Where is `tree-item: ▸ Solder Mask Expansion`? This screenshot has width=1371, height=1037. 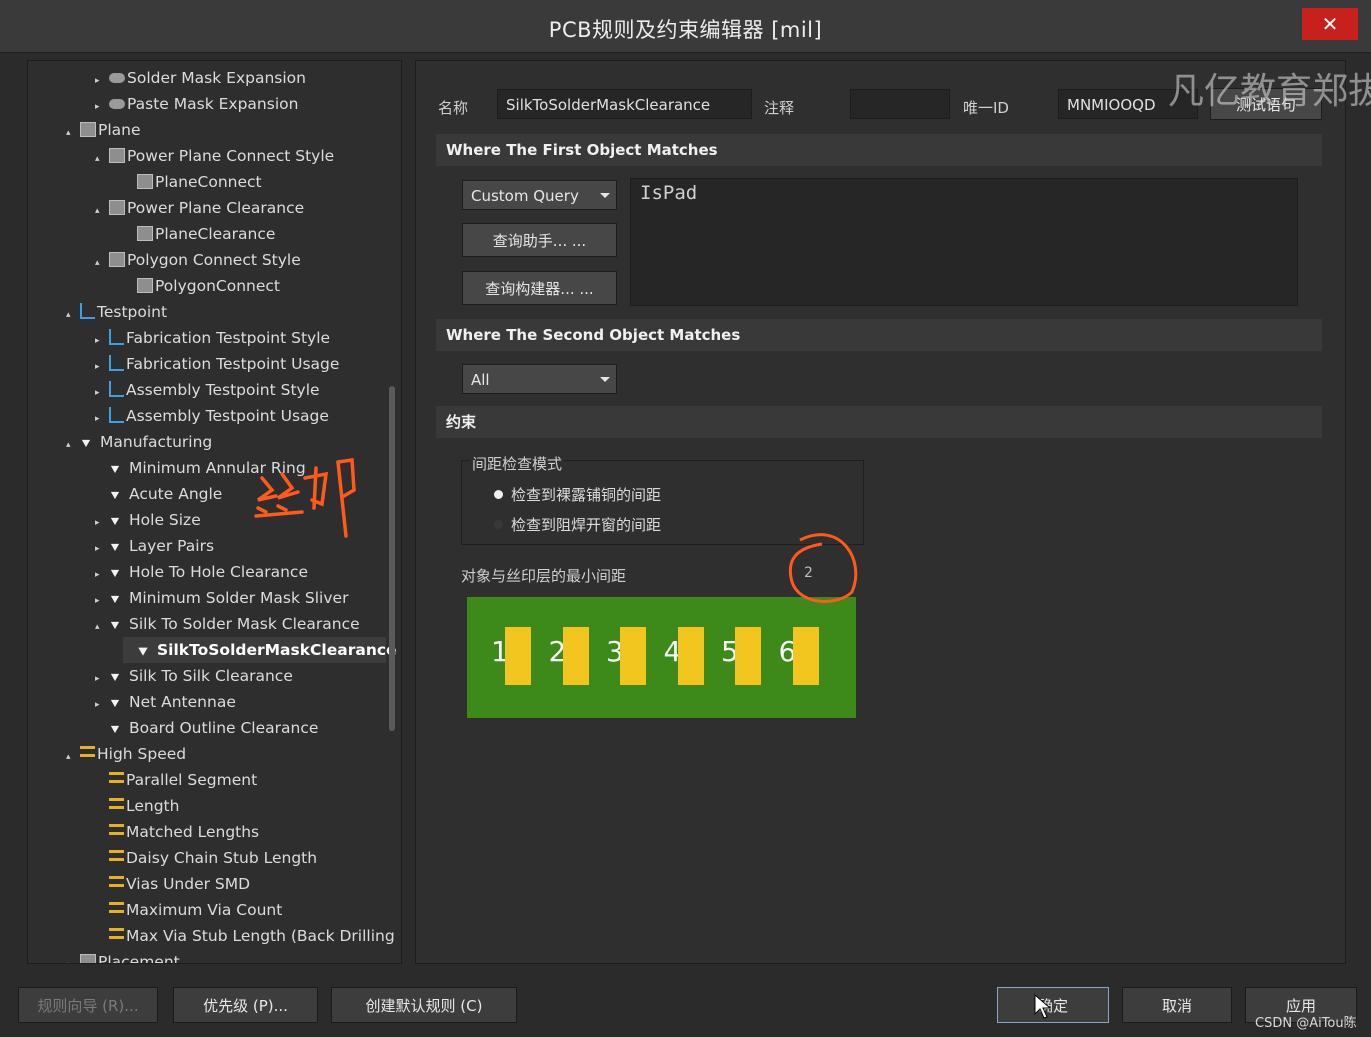
tree-item: ▸ Solder Mask Expansion is located at coordinates (200, 78).